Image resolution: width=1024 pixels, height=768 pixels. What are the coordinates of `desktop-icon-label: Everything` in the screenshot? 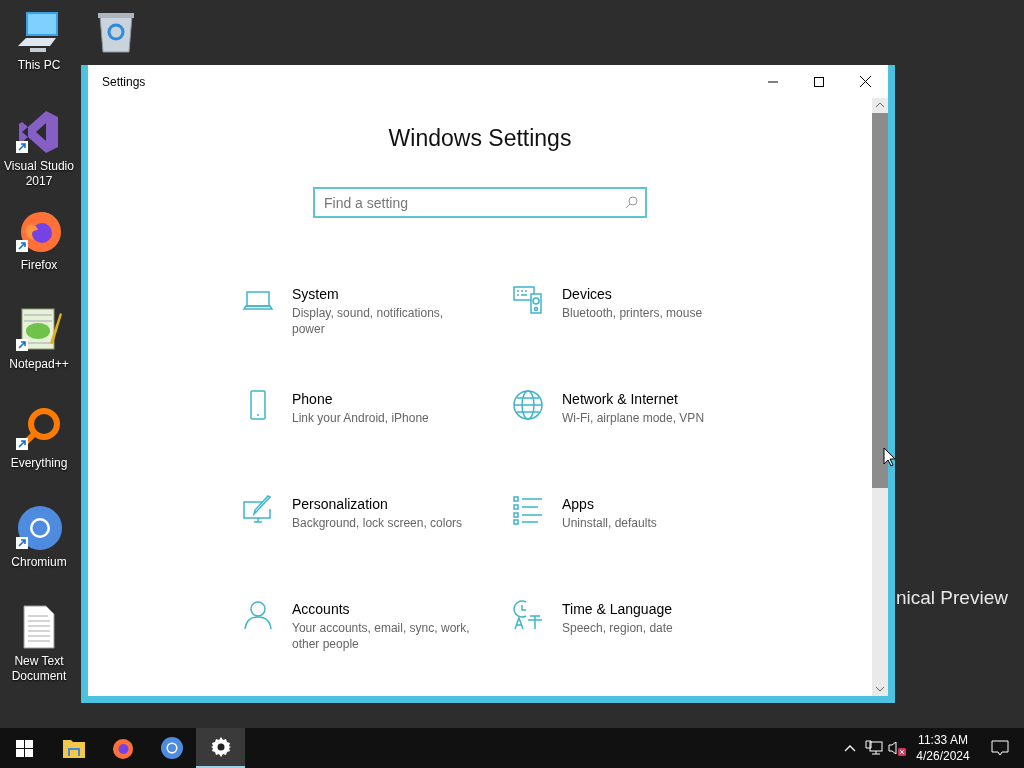 It's located at (39, 463).